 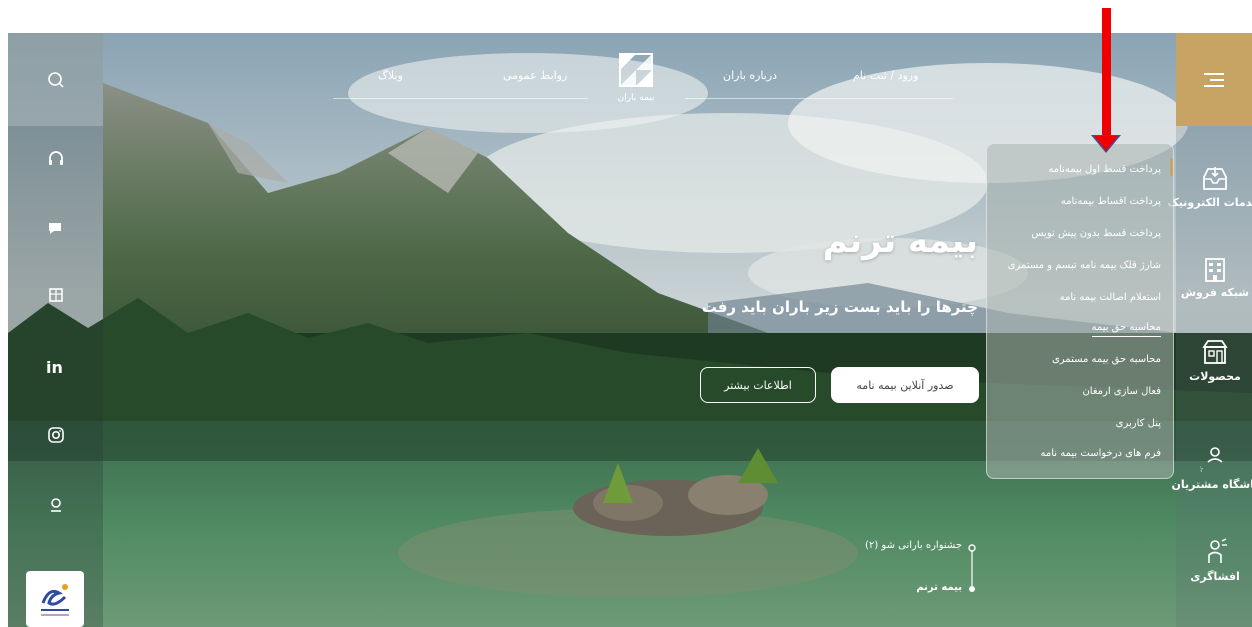 I want to click on inbox-download-icon, so click(x=1215, y=178).